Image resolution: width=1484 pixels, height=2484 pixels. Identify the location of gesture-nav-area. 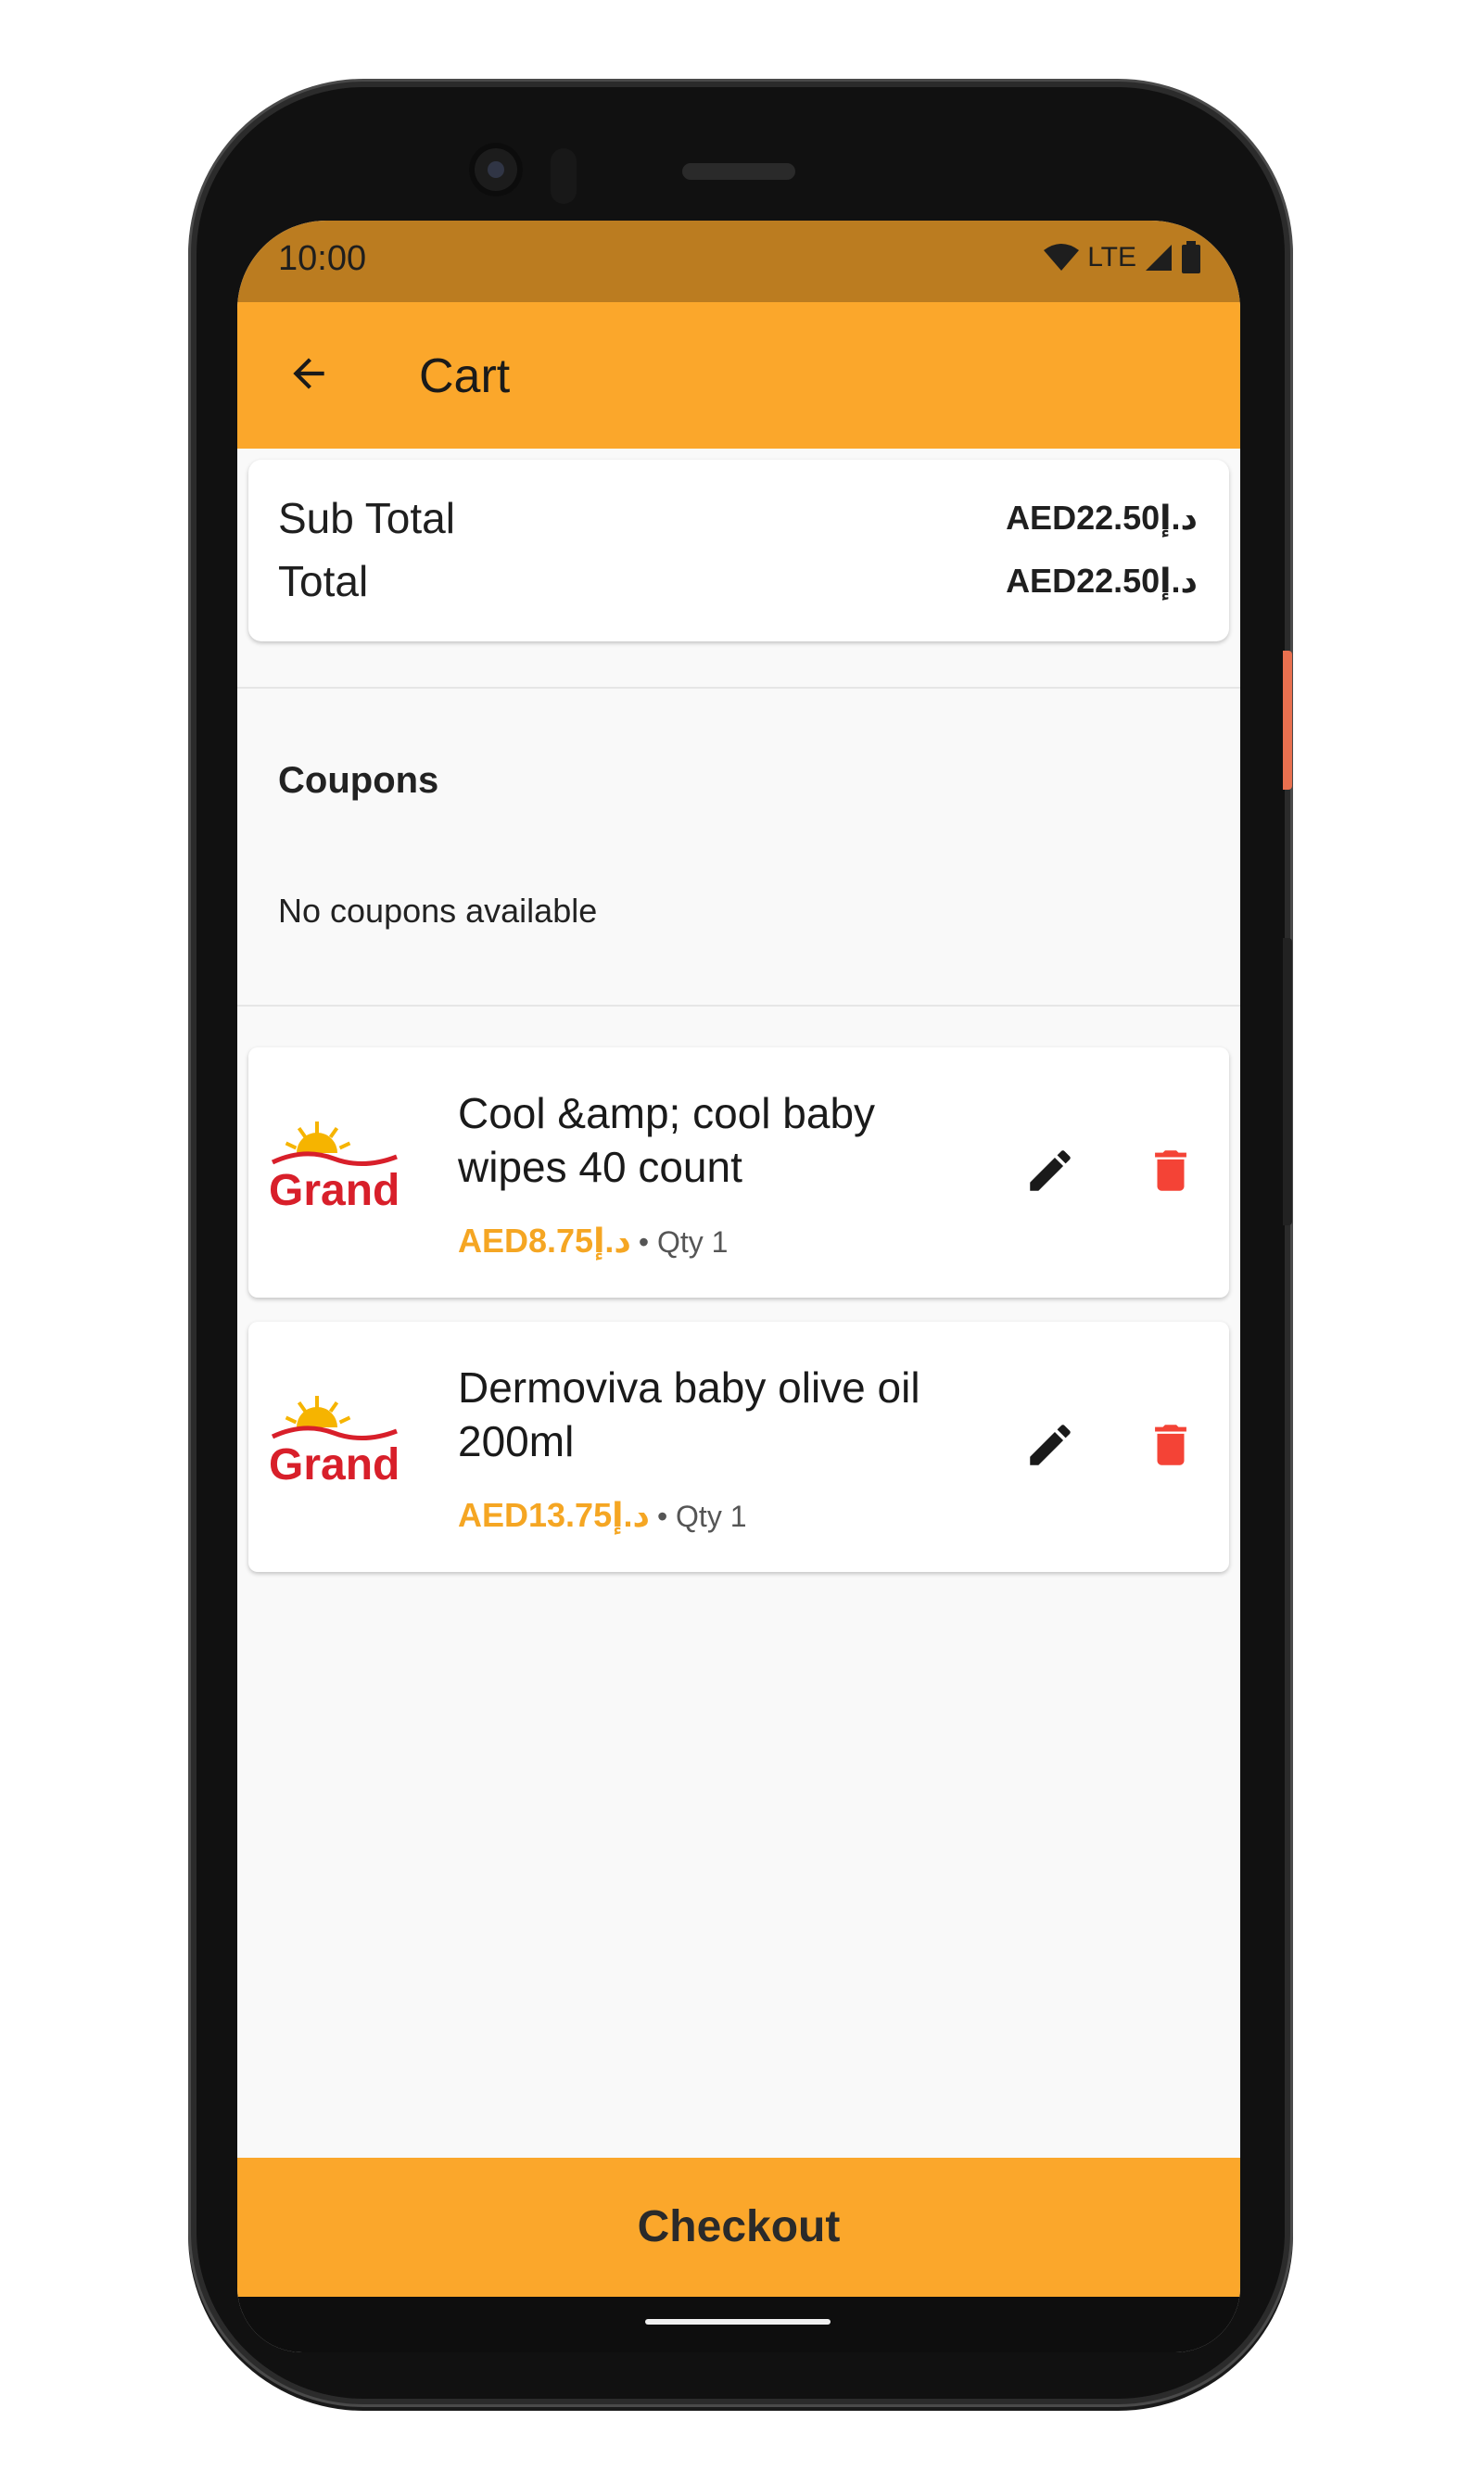
(738, 2324).